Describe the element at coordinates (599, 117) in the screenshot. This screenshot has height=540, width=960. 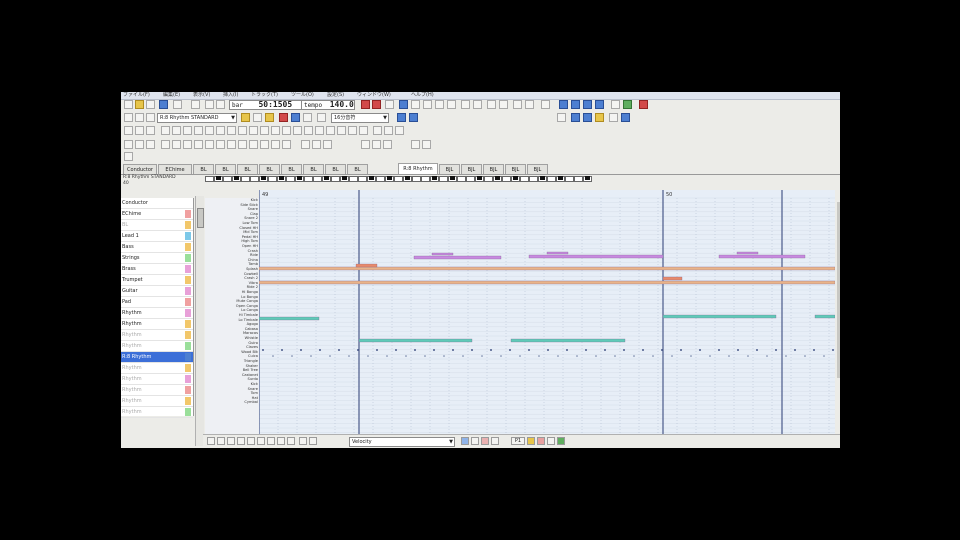
I see `view-c-icon` at that location.